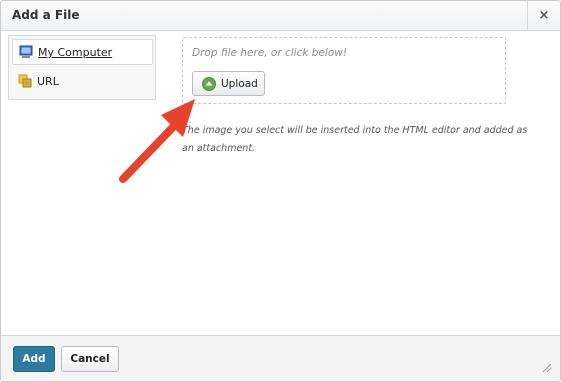  I want to click on source-item-label: My Computer, so click(75, 52).